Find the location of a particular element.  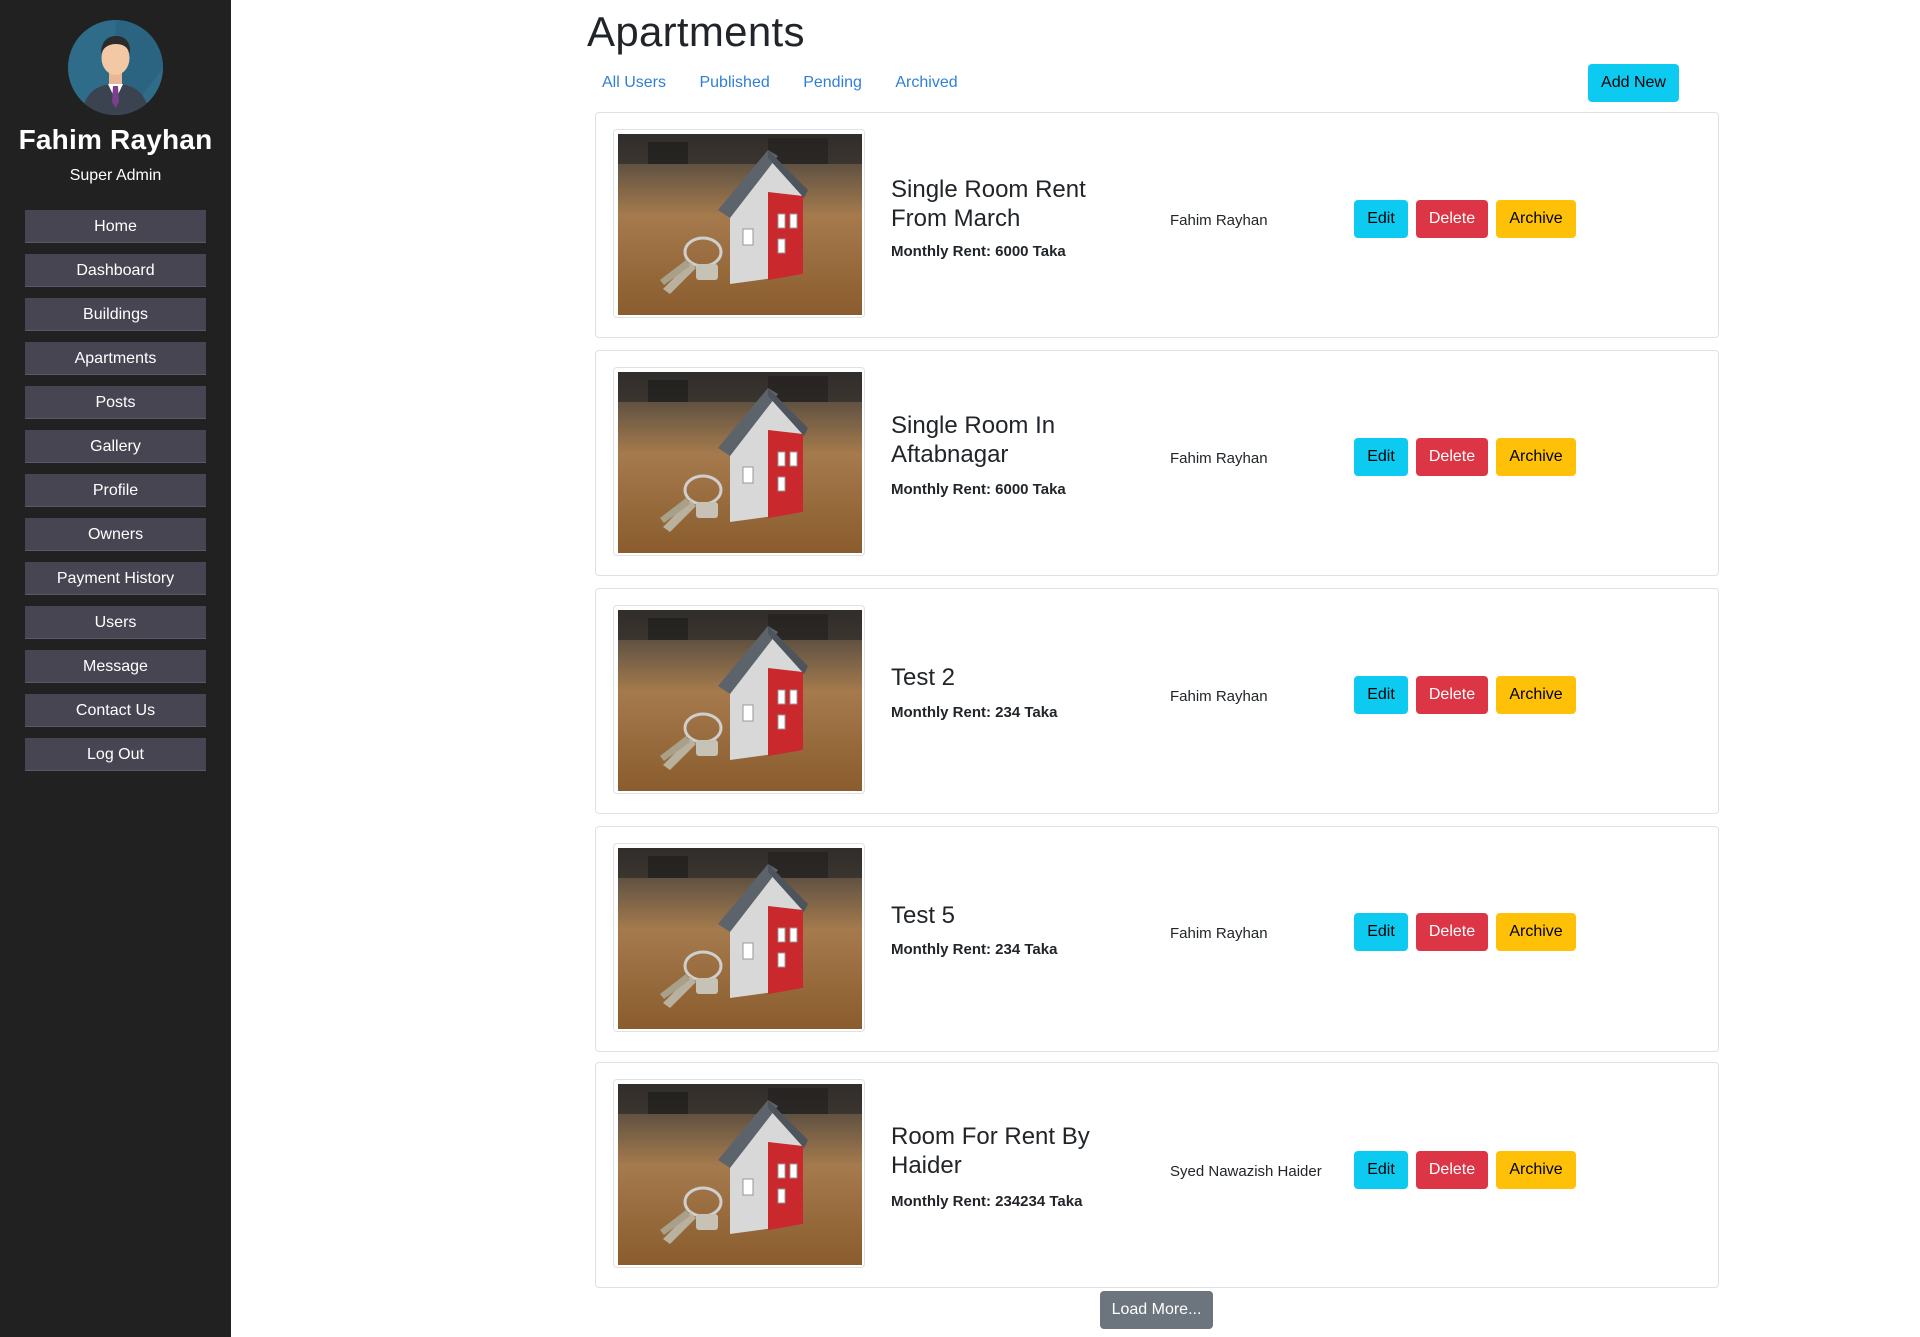

user-avatar-icon is located at coordinates (115, 67).